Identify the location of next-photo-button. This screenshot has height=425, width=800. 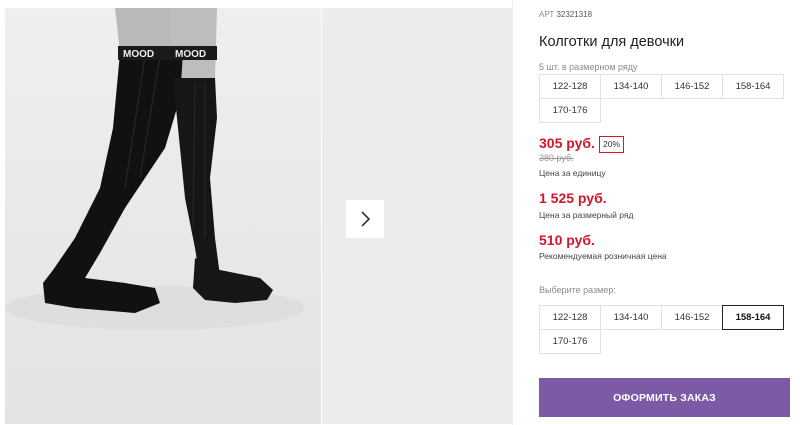
(365, 219).